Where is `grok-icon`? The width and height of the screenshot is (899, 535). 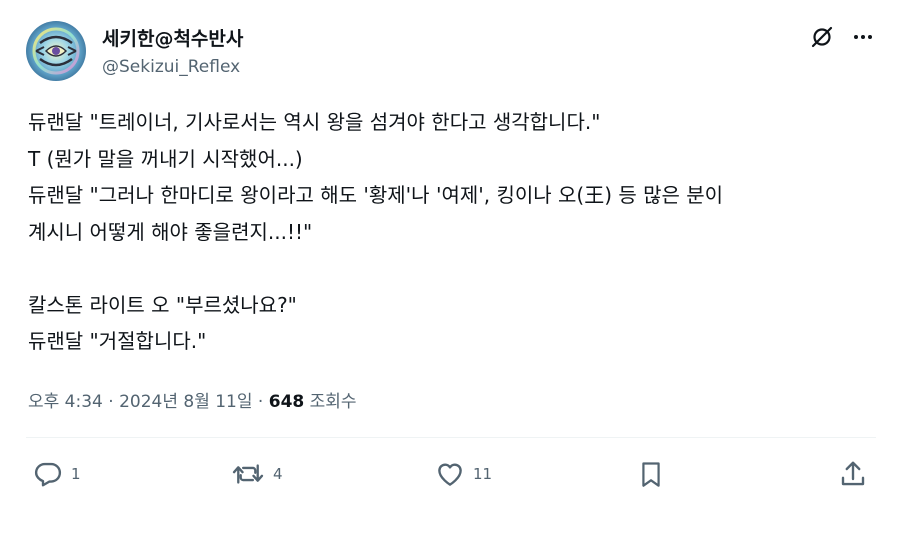 grok-icon is located at coordinates (822, 37).